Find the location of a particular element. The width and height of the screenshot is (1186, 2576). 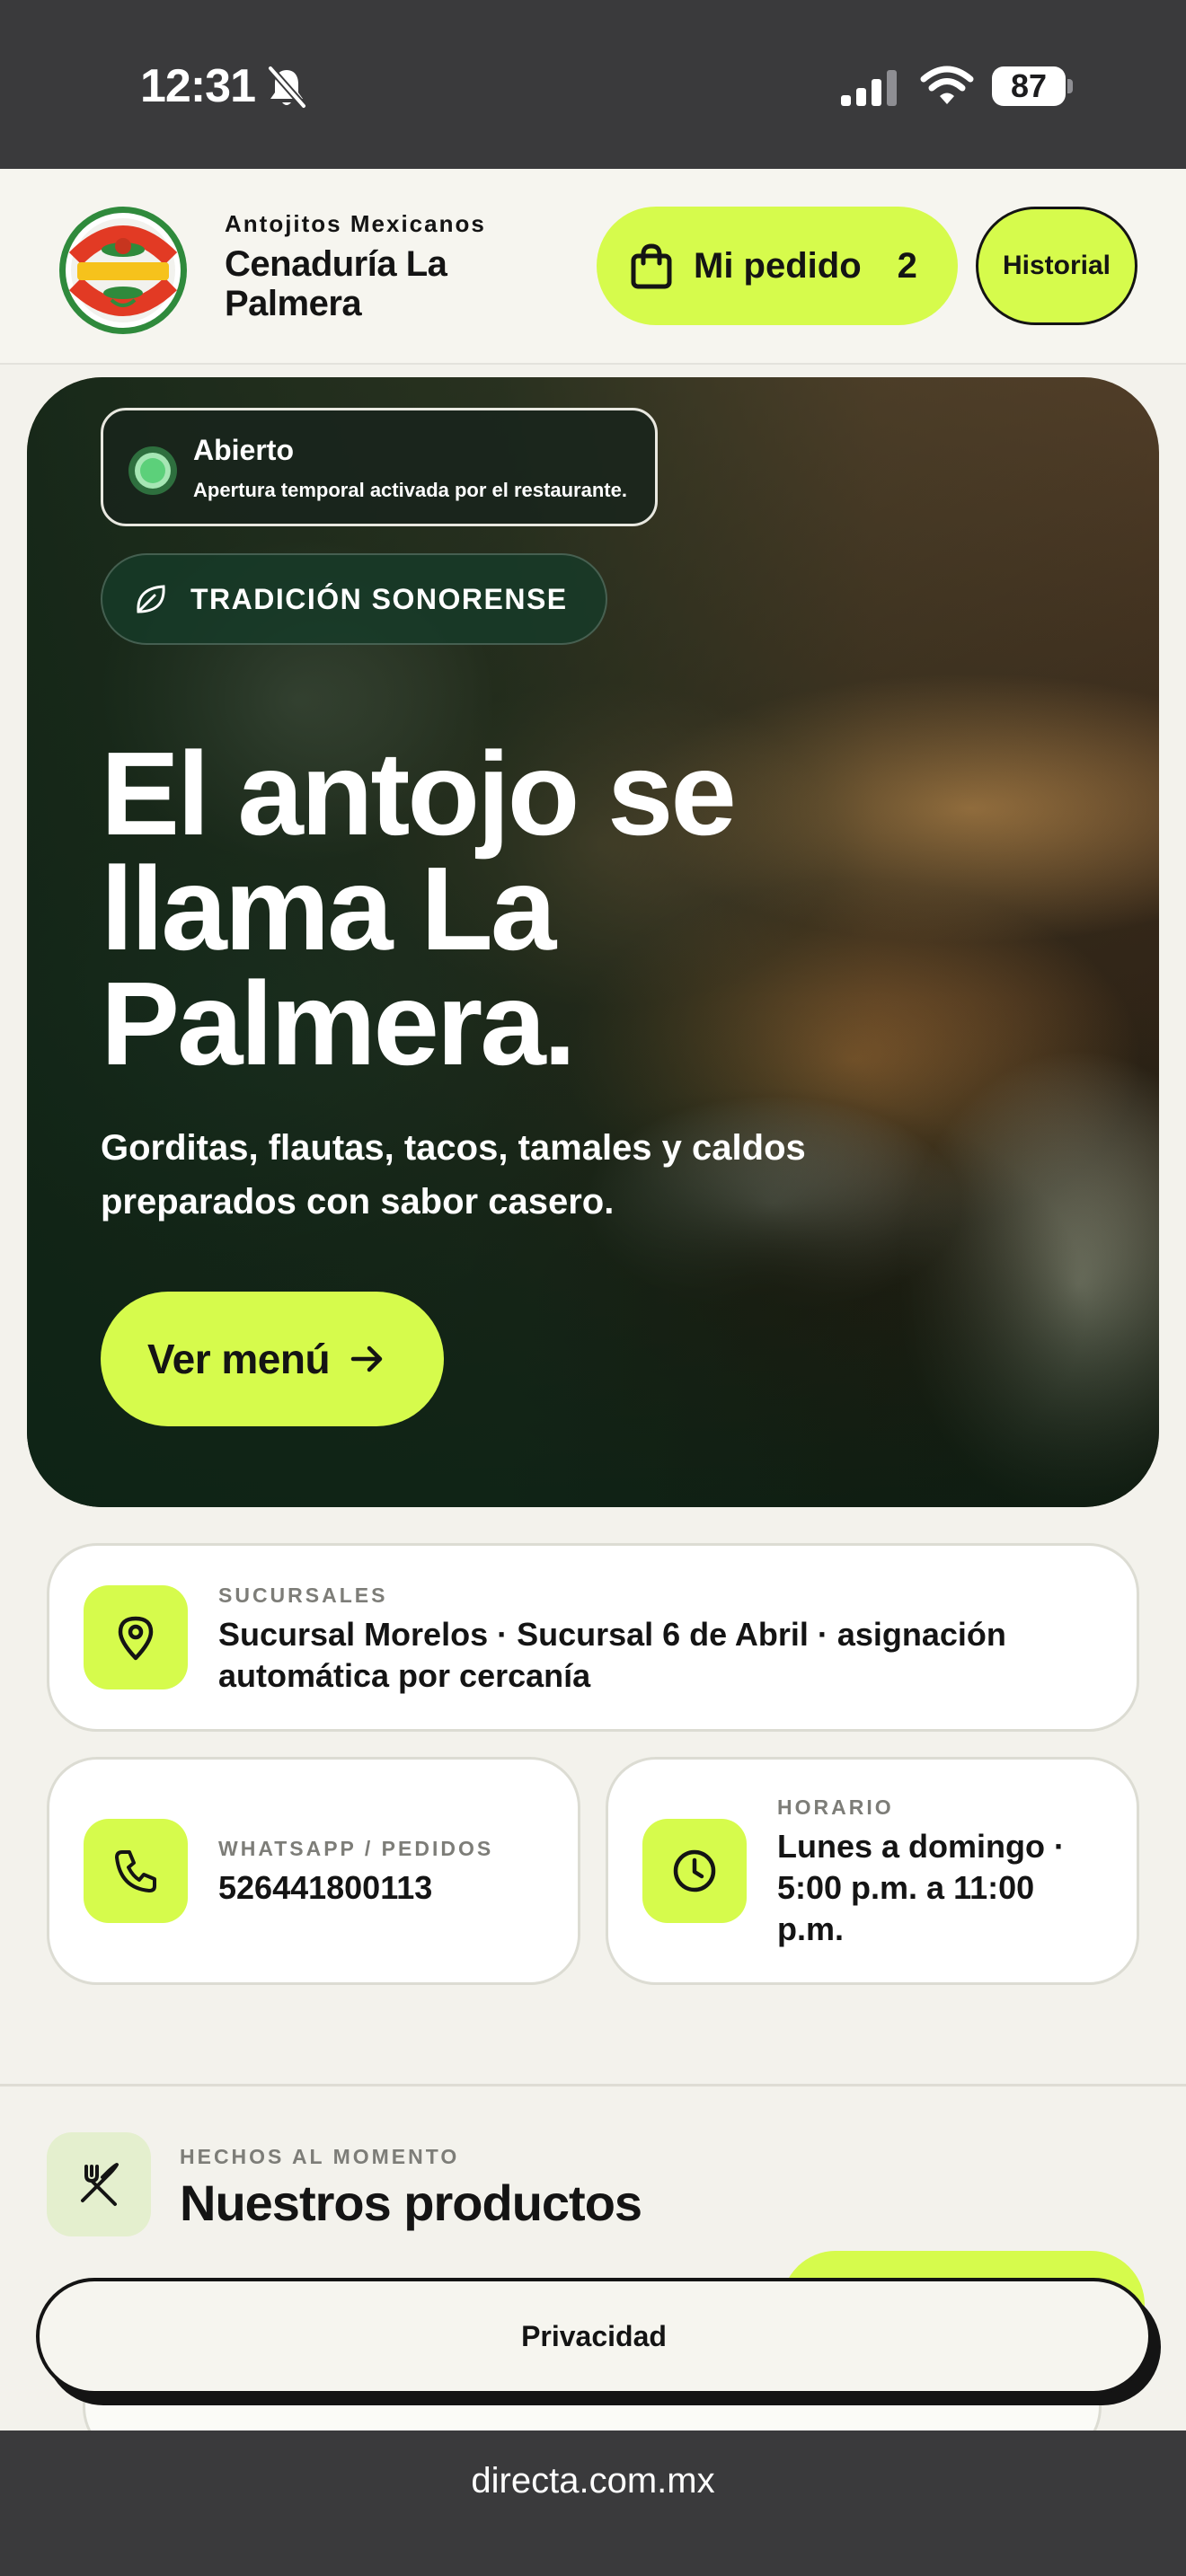

open-status-title: Abierto is located at coordinates (243, 450).